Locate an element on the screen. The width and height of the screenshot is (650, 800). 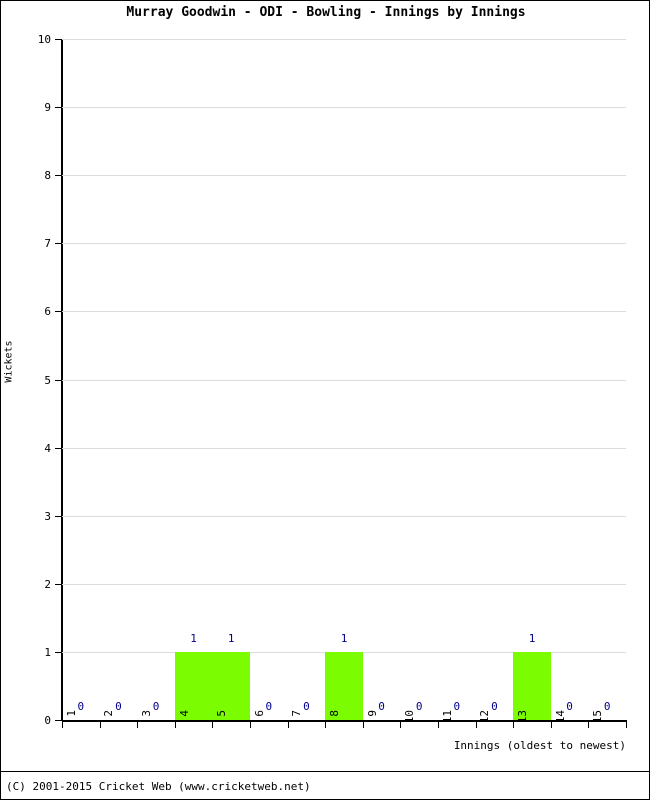
x-tick-label: 2 is located at coordinates (109, 713).